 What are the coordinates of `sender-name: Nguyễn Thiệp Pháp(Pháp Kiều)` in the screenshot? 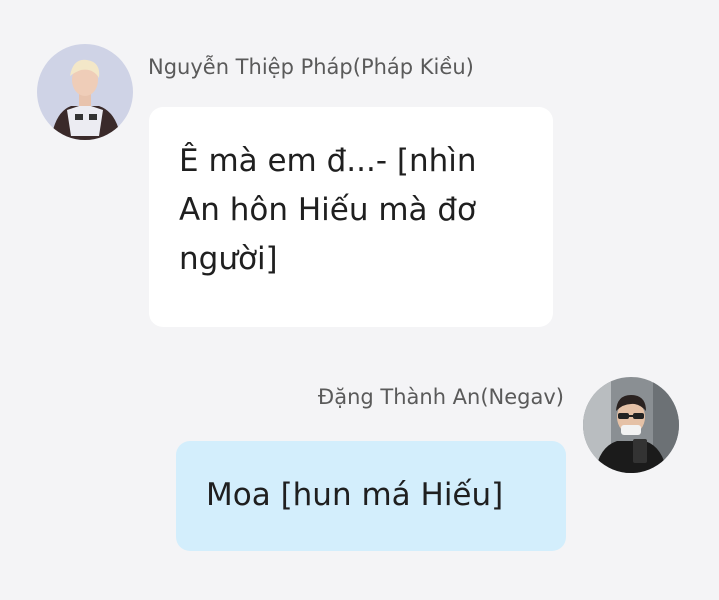 It's located at (311, 67).